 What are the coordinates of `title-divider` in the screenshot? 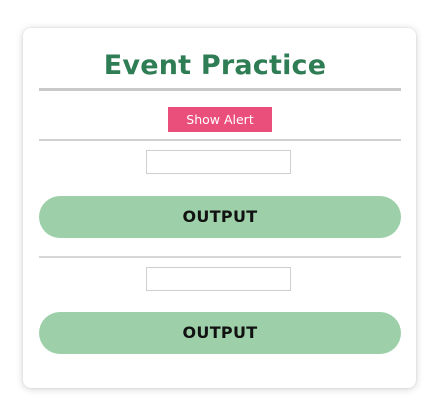 It's located at (220, 89).